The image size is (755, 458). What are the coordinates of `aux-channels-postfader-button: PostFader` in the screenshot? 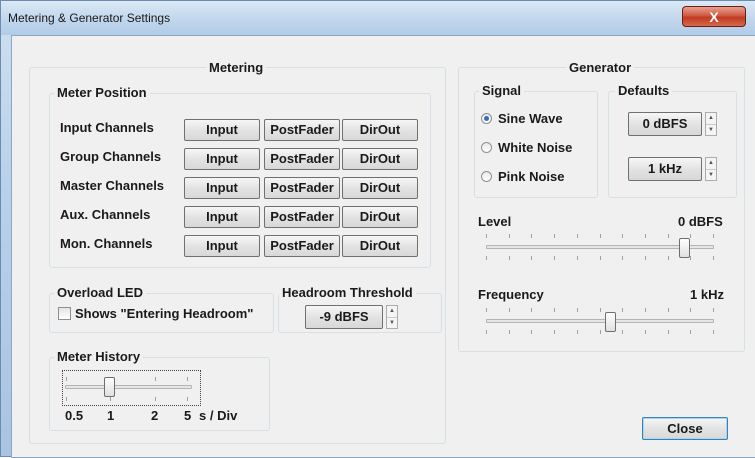 It's located at (302, 217).